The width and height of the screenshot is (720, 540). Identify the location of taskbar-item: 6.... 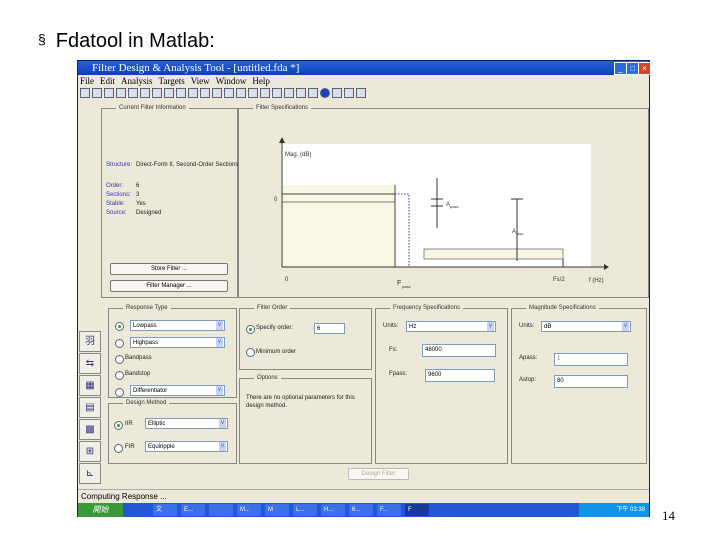
(361, 510).